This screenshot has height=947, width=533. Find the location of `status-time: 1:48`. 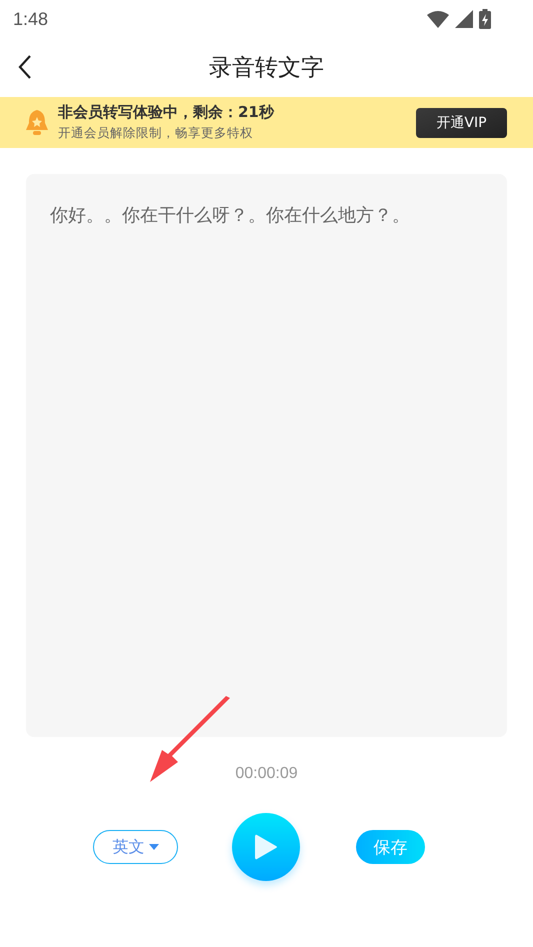

status-time: 1:48 is located at coordinates (30, 19).